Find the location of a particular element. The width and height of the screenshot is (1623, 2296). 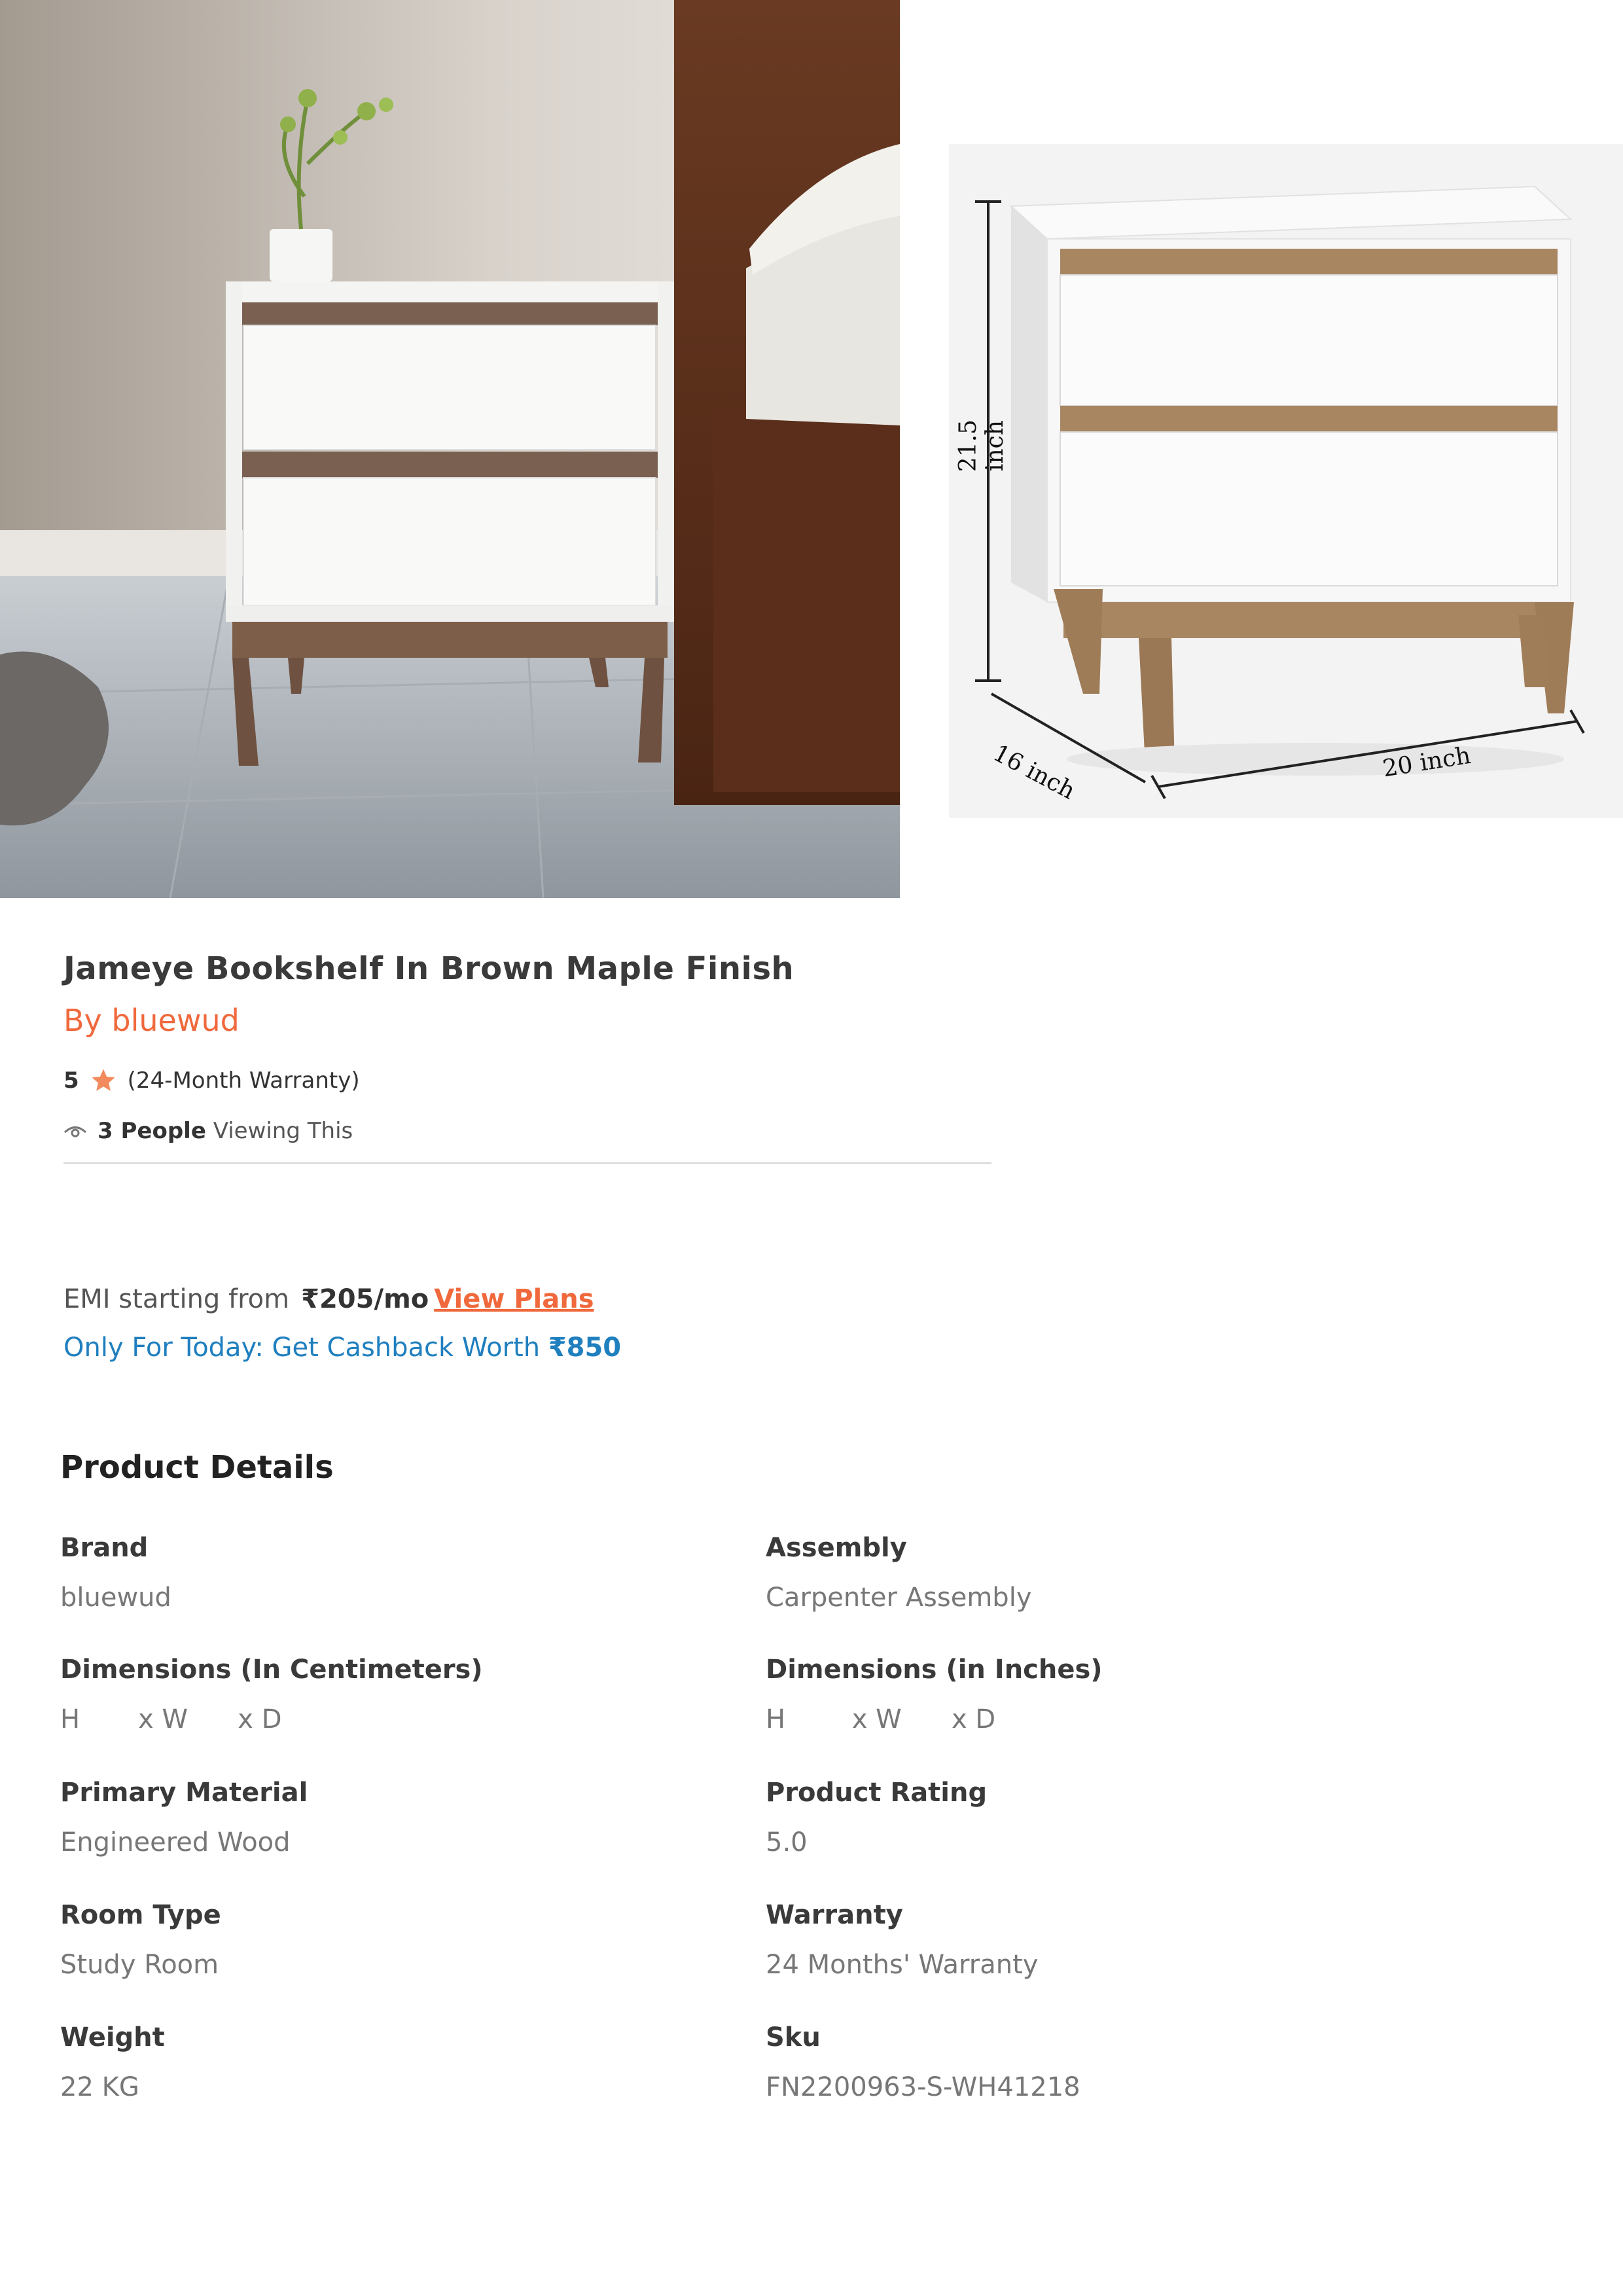

cashback-amount: ₹850 is located at coordinates (585, 1348).